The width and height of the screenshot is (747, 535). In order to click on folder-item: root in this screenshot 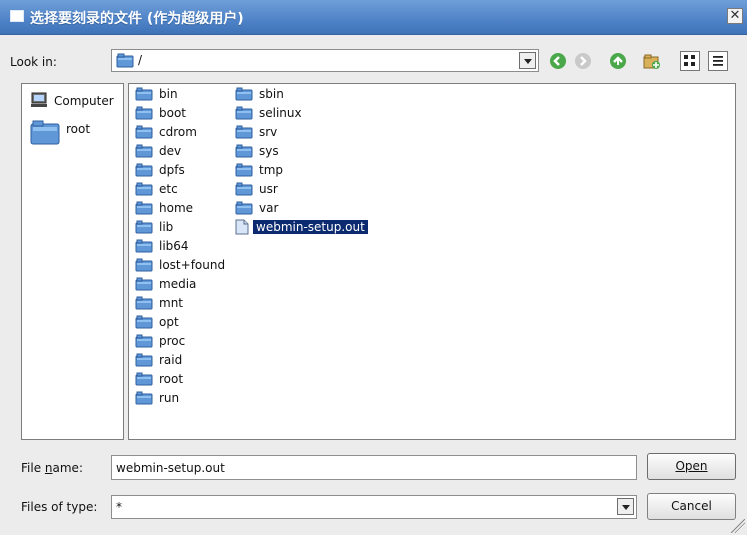, I will do `click(159, 379)`.